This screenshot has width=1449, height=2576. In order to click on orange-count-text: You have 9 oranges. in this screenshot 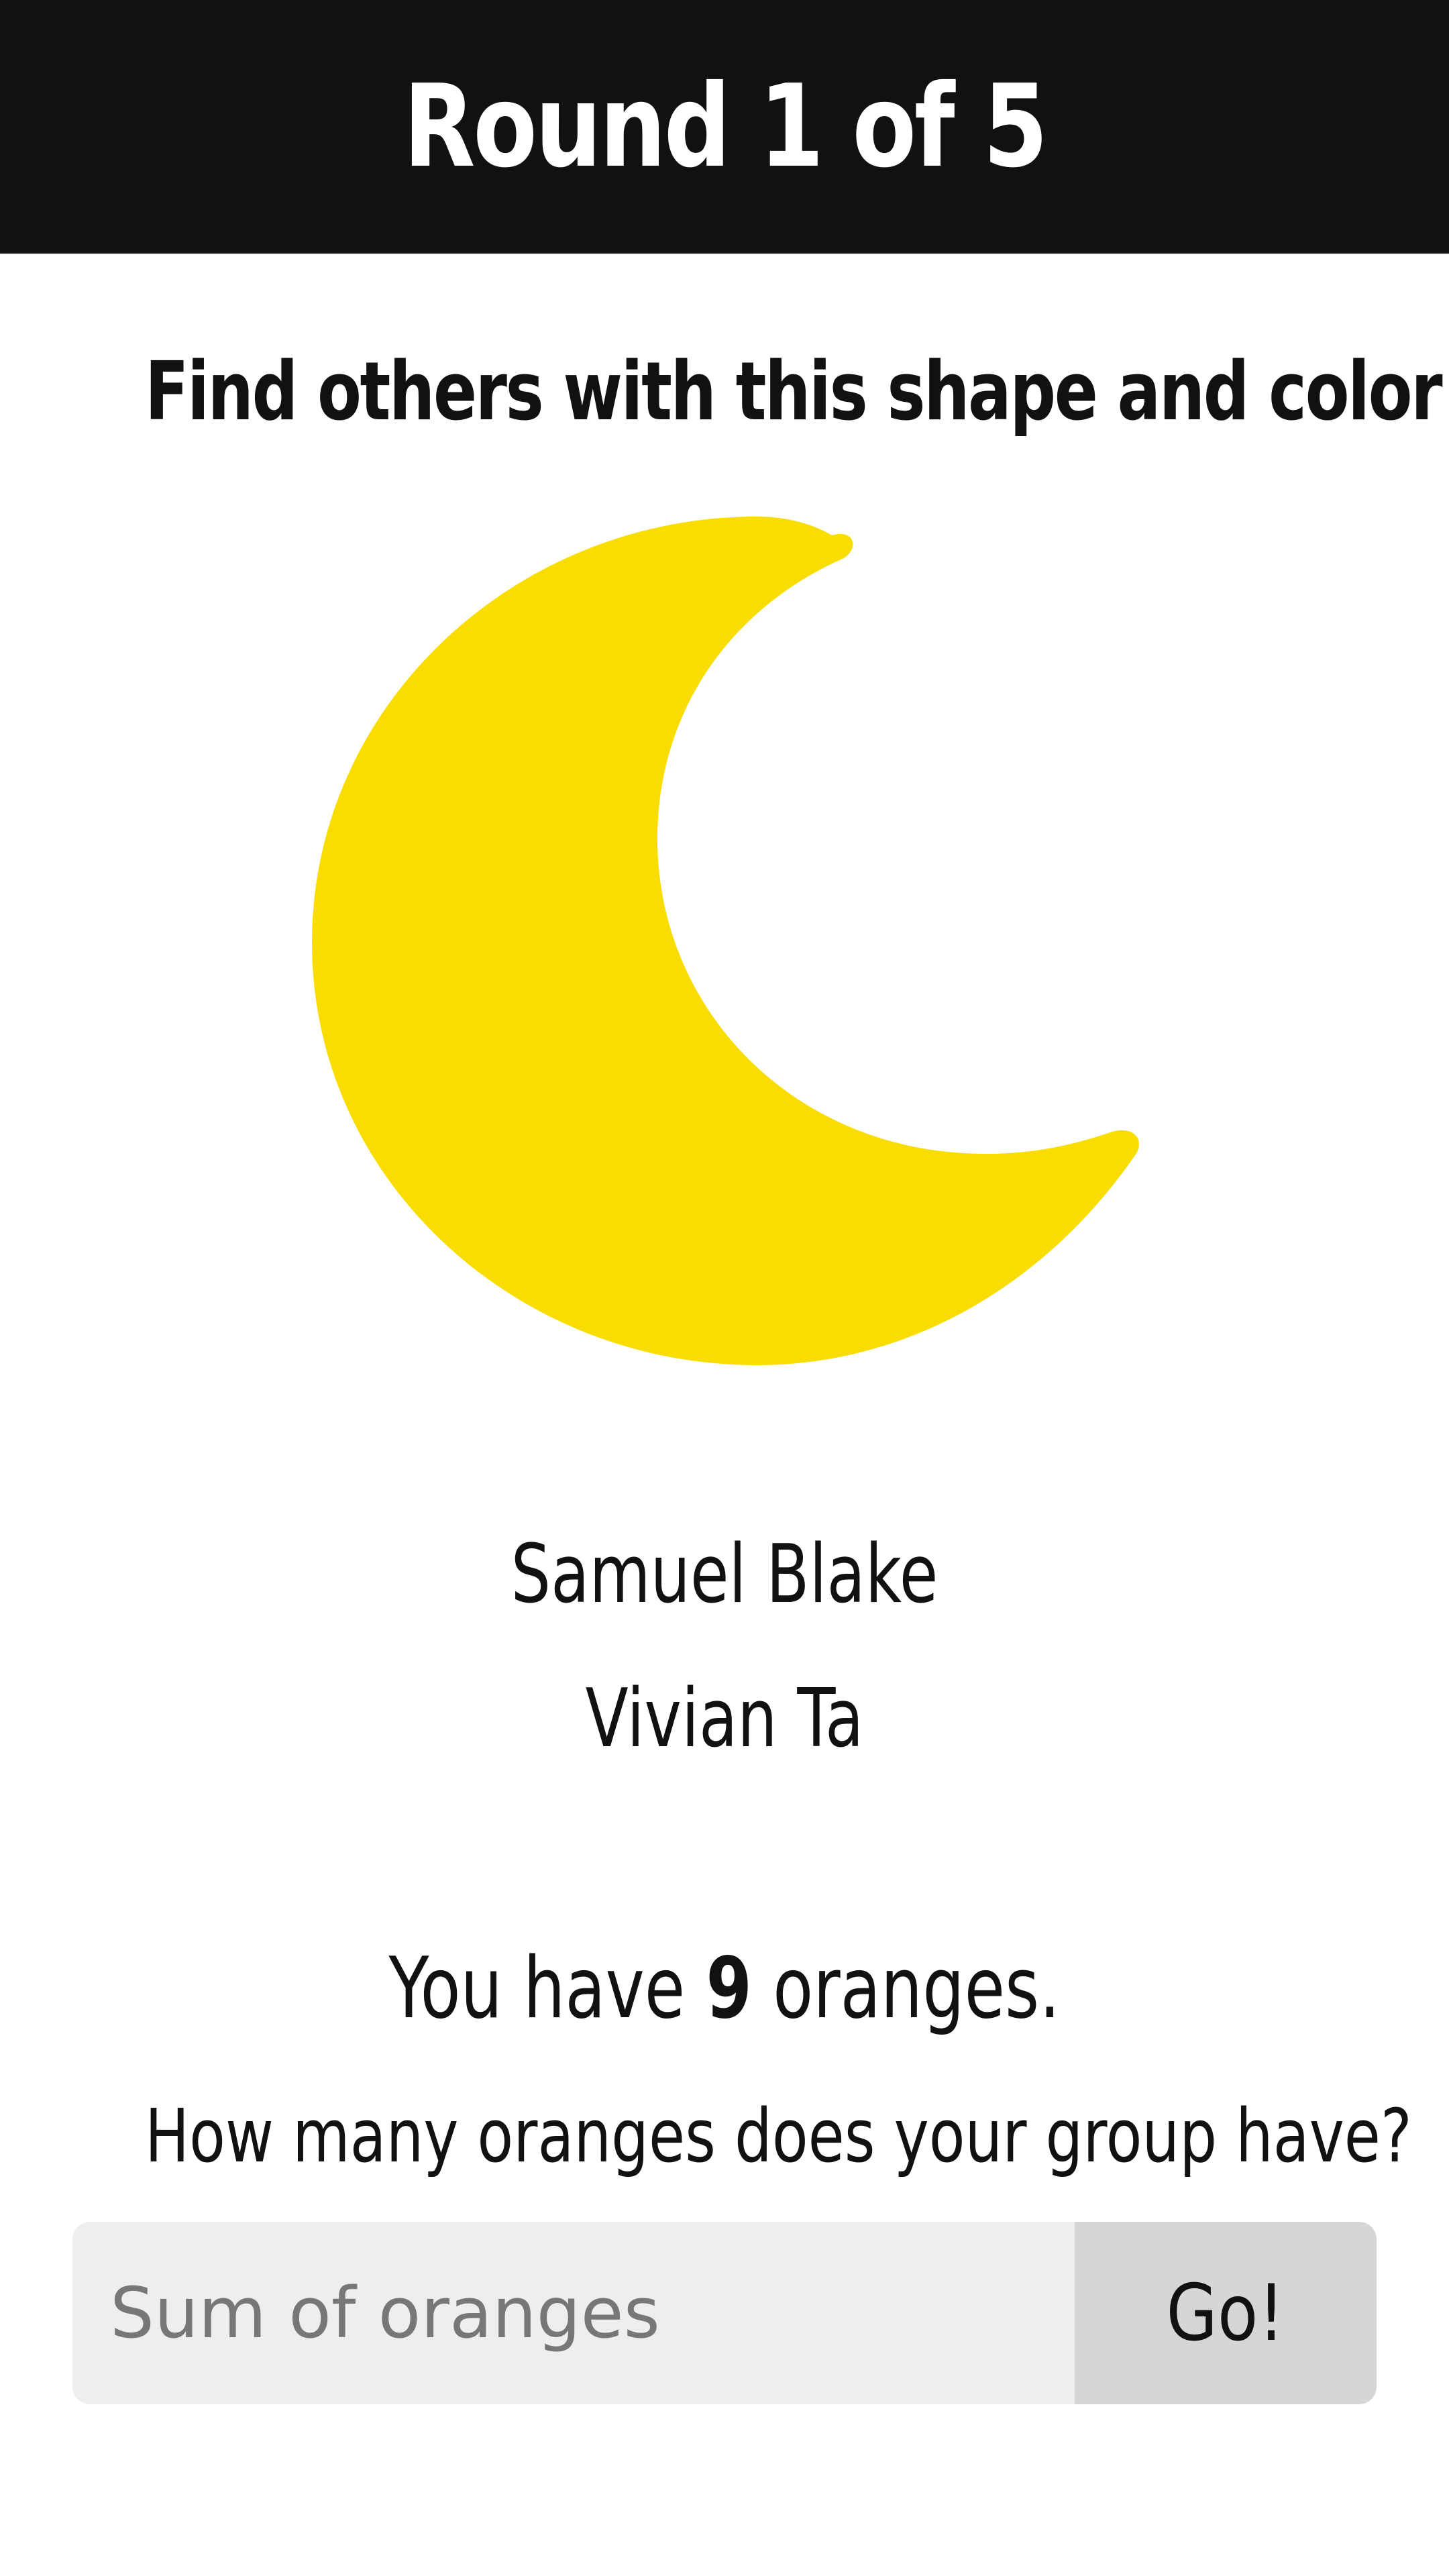, I will do `click(725, 1988)`.